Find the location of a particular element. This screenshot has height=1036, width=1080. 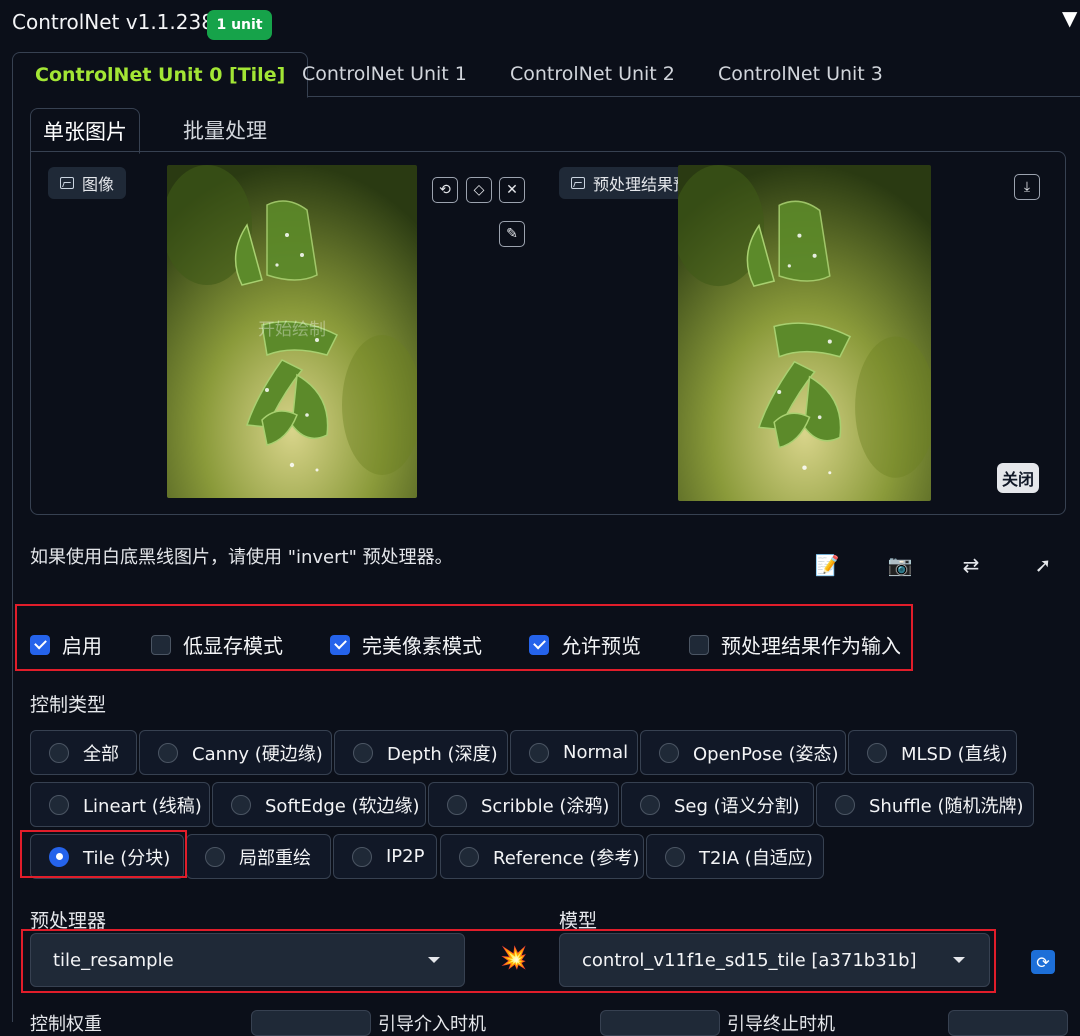

radio-canny: Canny (硬边缘) is located at coordinates (235, 752).